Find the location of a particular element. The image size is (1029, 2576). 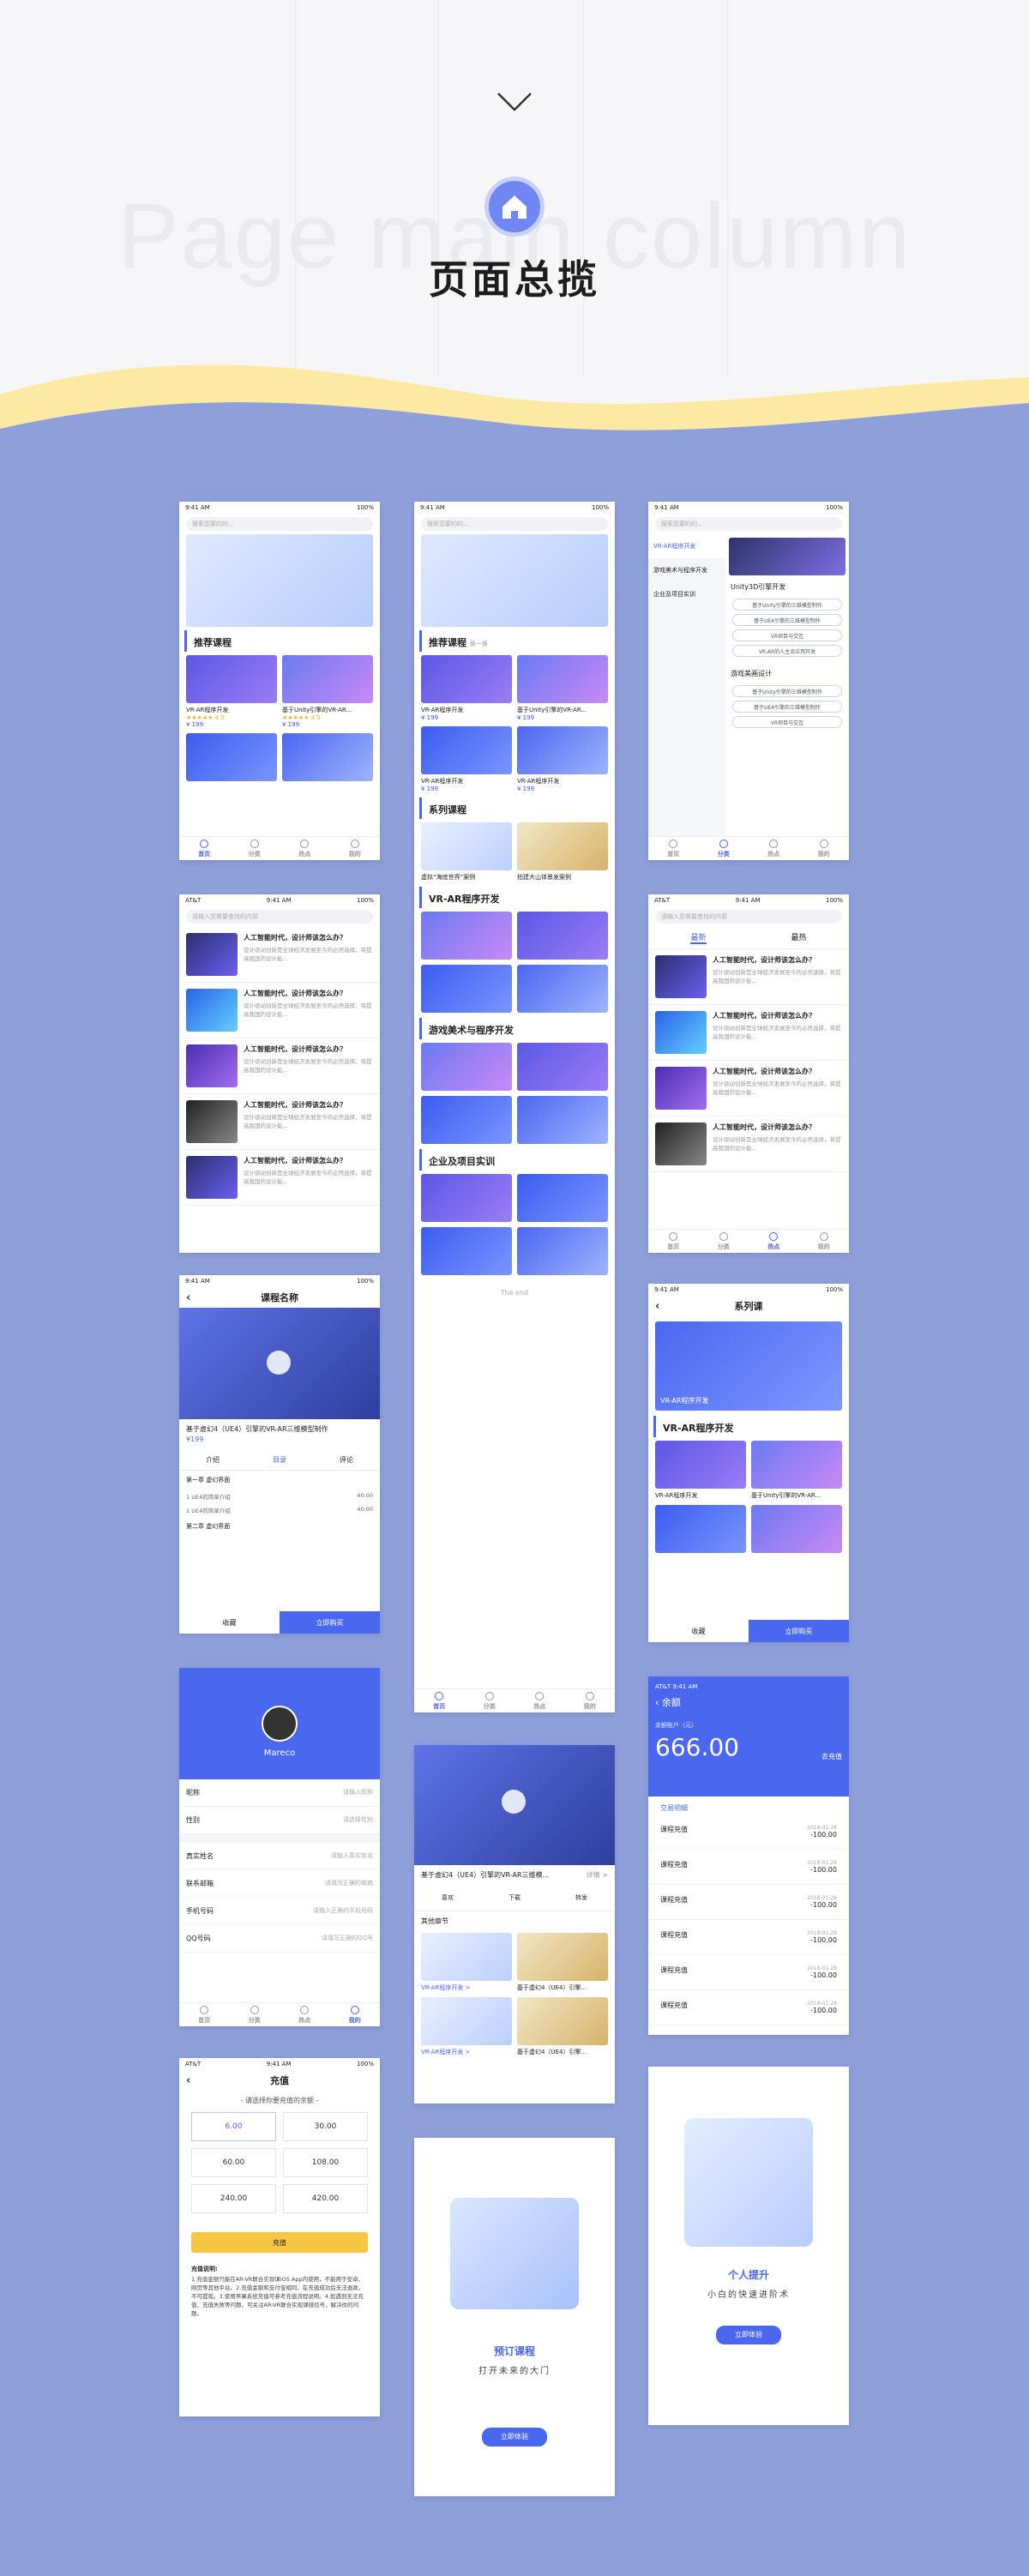

profile-row: 联系邮箱 请填写正确的邮箱 is located at coordinates (280, 1884).